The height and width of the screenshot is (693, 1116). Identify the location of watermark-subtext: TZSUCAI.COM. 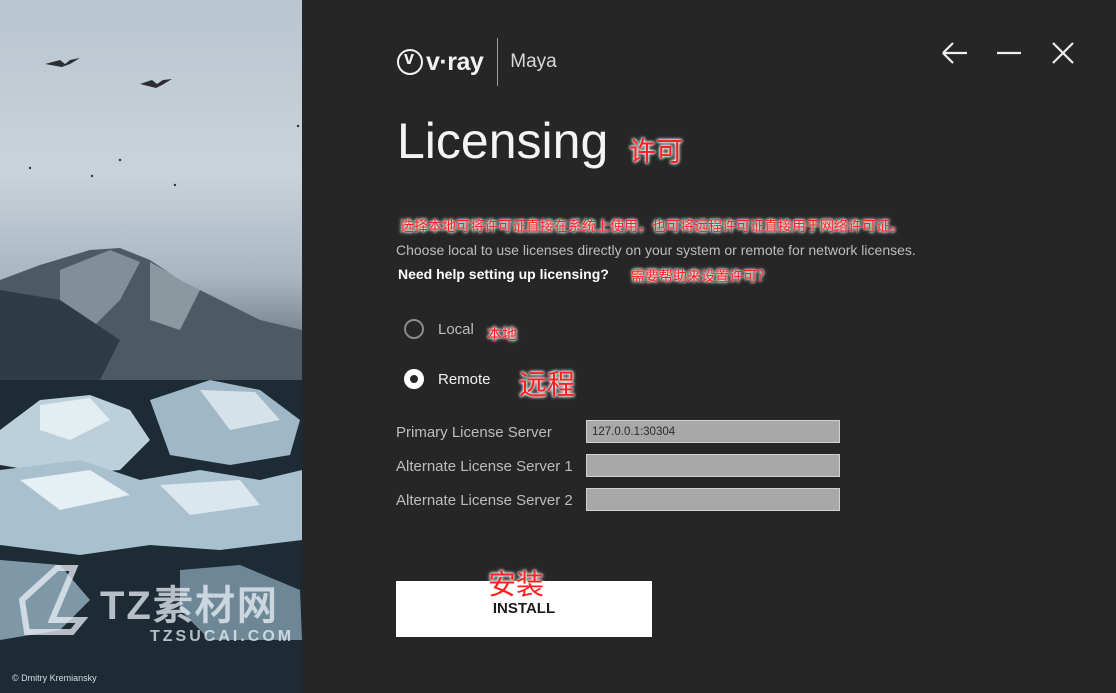
(222, 636).